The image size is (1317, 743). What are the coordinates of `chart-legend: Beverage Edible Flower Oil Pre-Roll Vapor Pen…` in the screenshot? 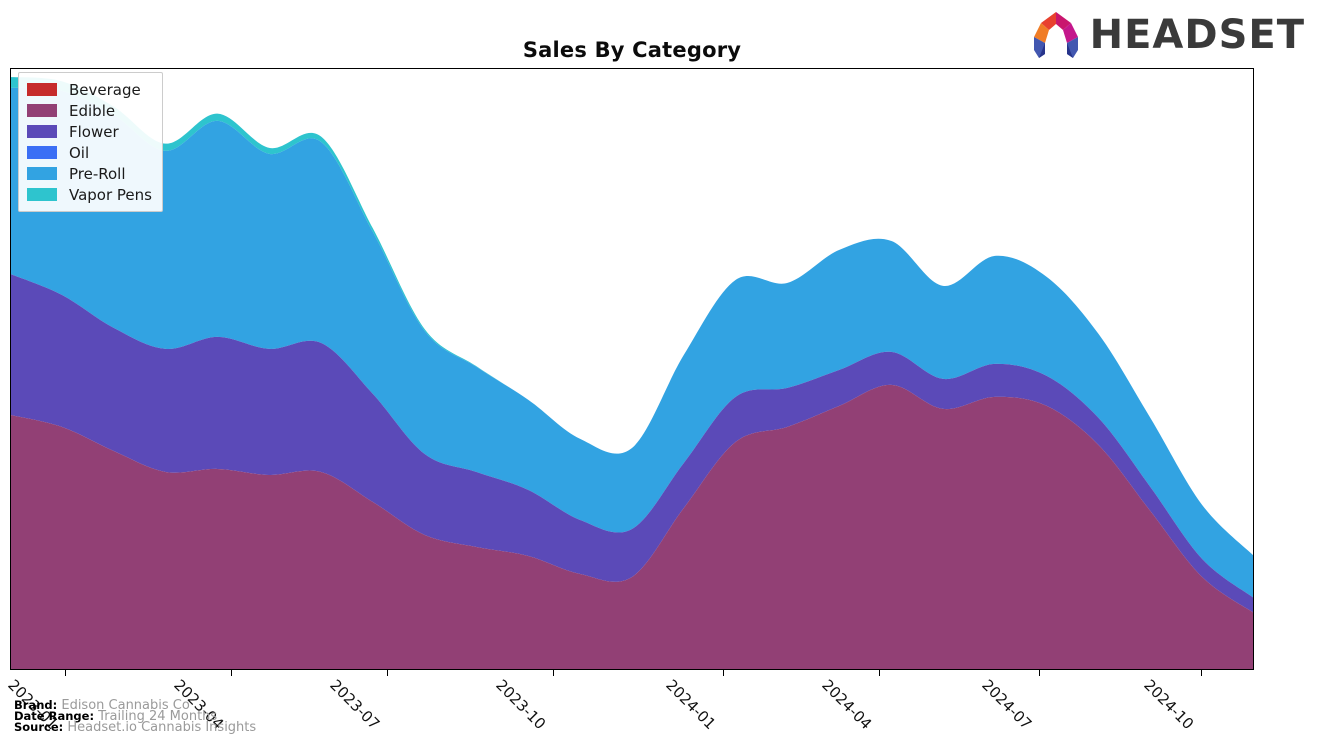 It's located at (90, 142).